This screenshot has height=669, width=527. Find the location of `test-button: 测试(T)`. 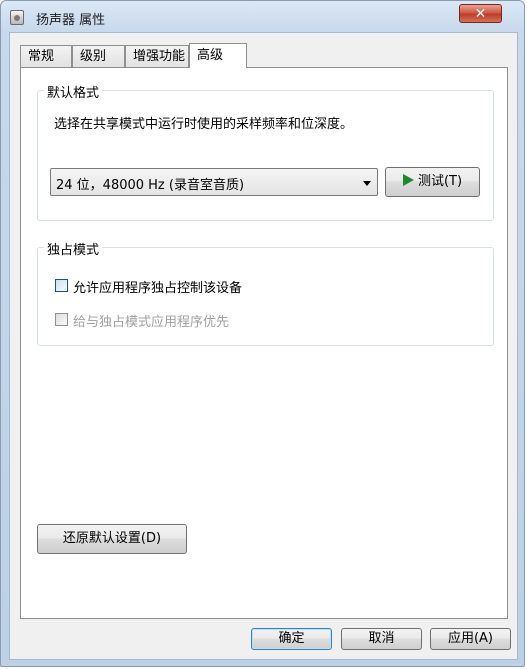

test-button: 测试(T) is located at coordinates (432, 182).